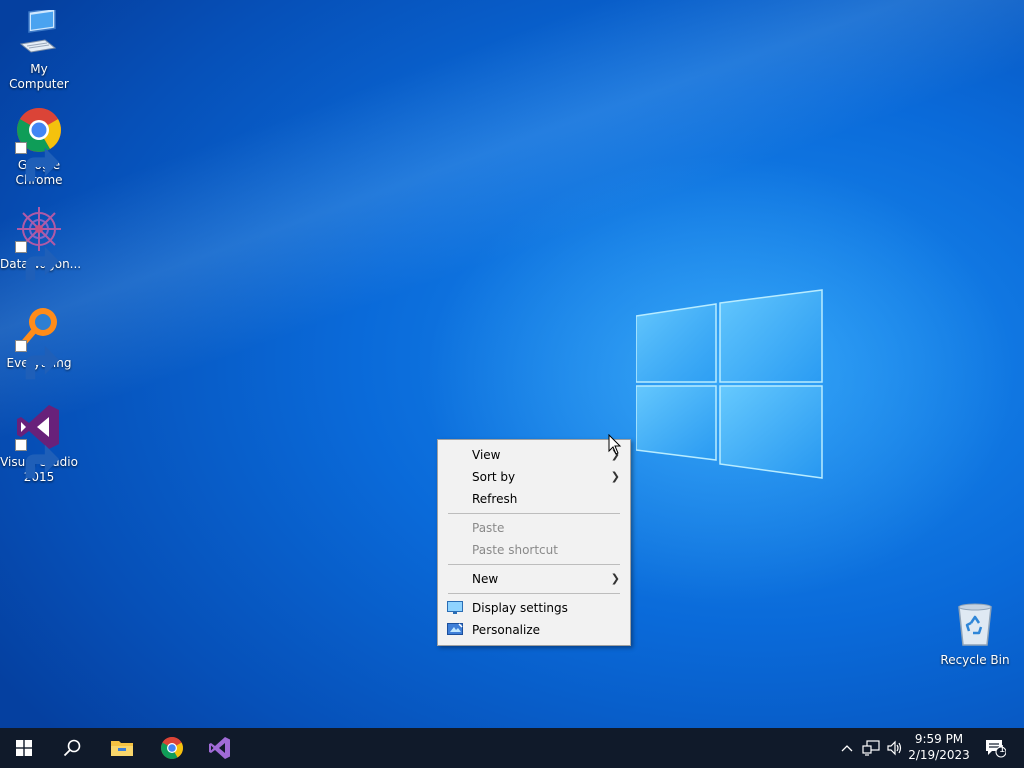 The image size is (1024, 768). I want to click on everything-icon, so click(39, 342).